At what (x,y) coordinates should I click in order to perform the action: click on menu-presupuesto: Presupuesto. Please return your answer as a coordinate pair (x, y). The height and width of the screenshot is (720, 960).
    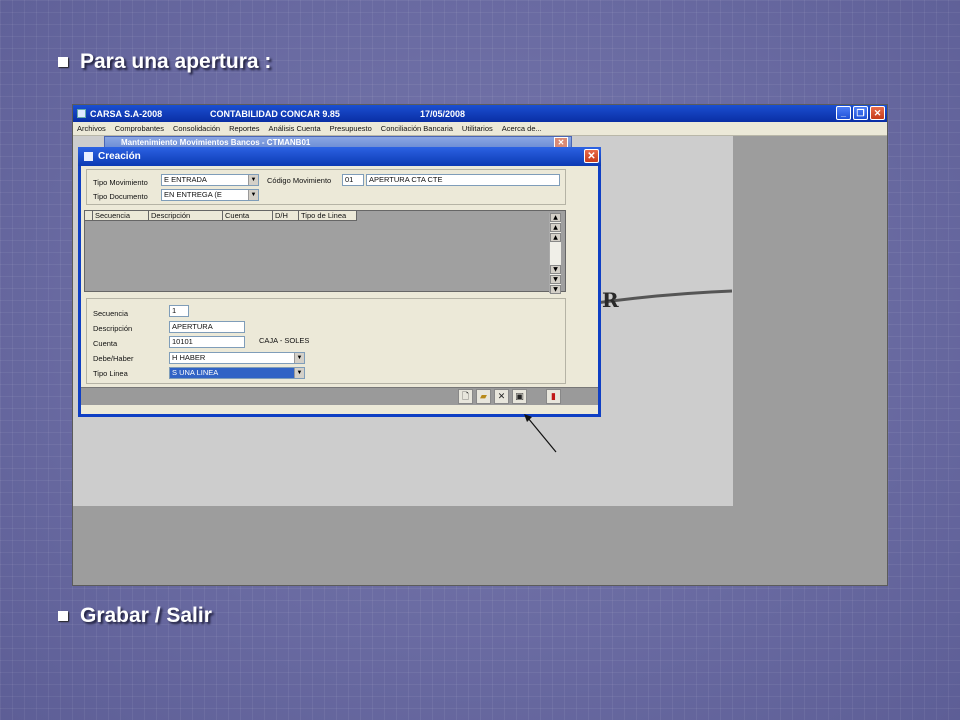
    Looking at the image, I should click on (351, 128).